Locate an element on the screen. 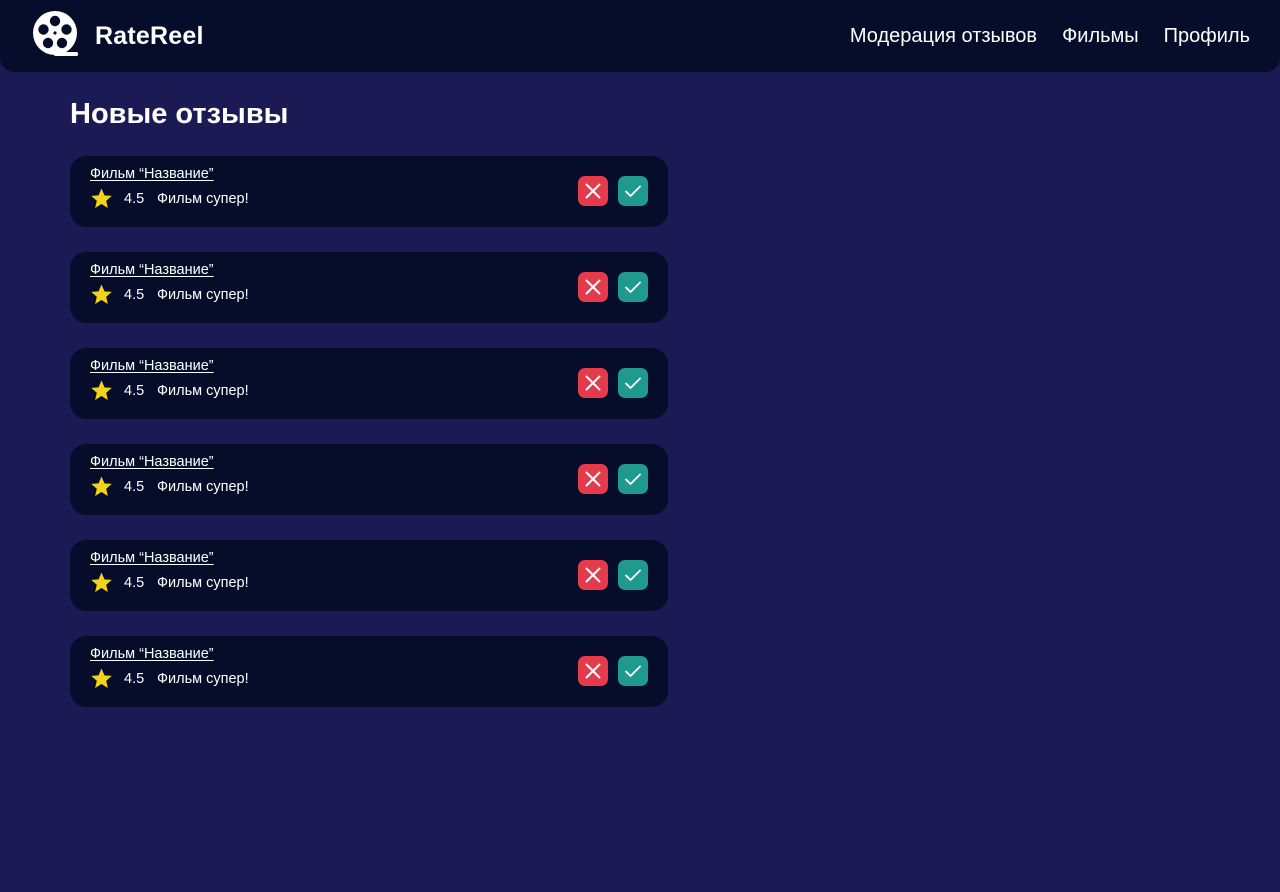  page-title: Новые отзывы is located at coordinates (179, 114).